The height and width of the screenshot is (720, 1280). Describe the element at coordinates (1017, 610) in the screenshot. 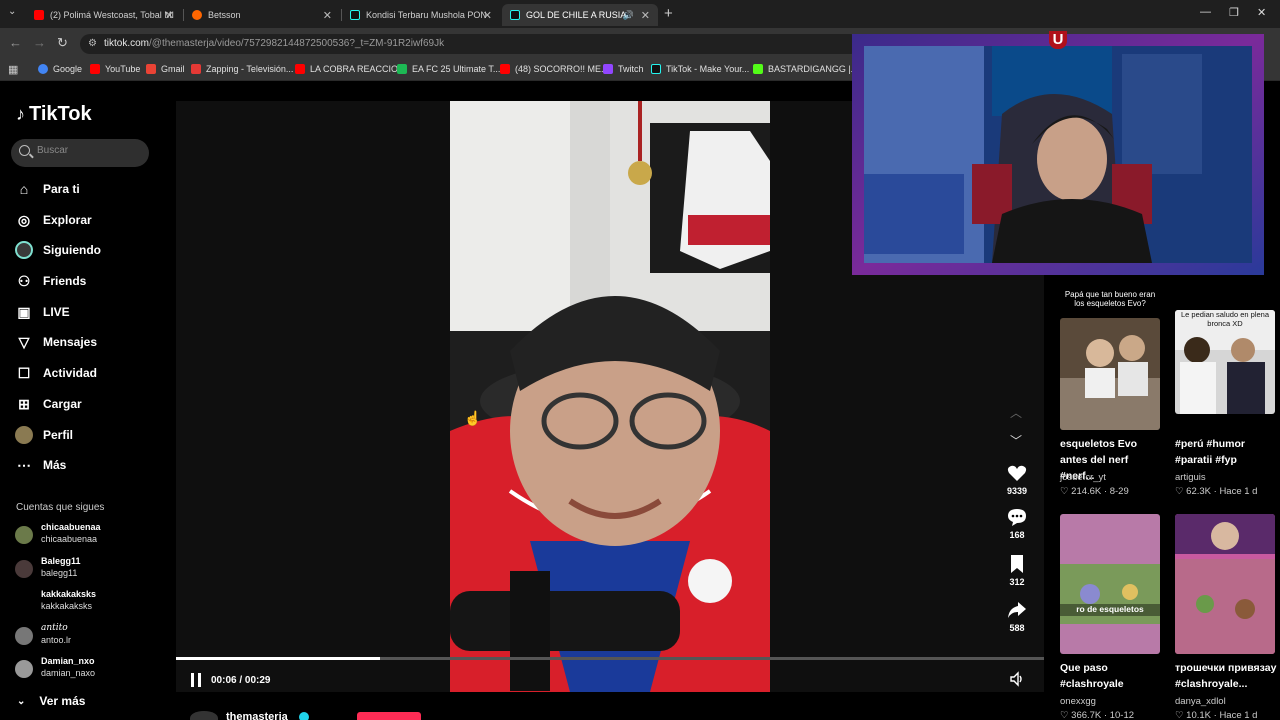

I see `share-icon` at that location.